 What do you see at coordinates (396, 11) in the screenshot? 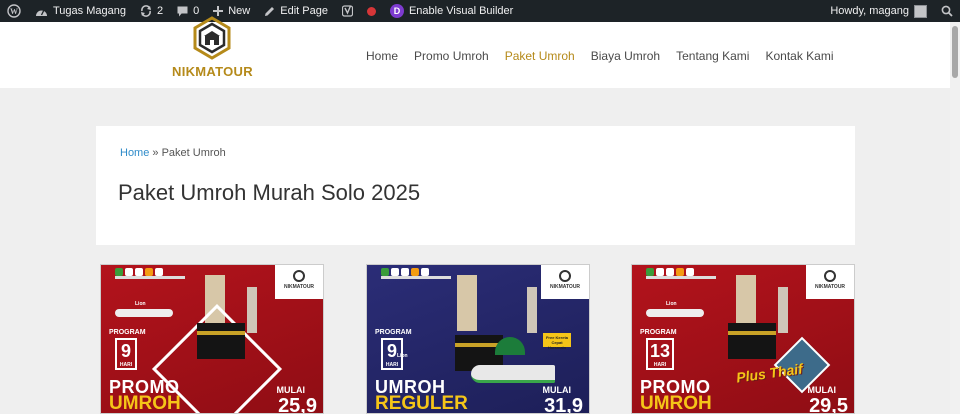
I see `divi-logo-icon: D` at bounding box center [396, 11].